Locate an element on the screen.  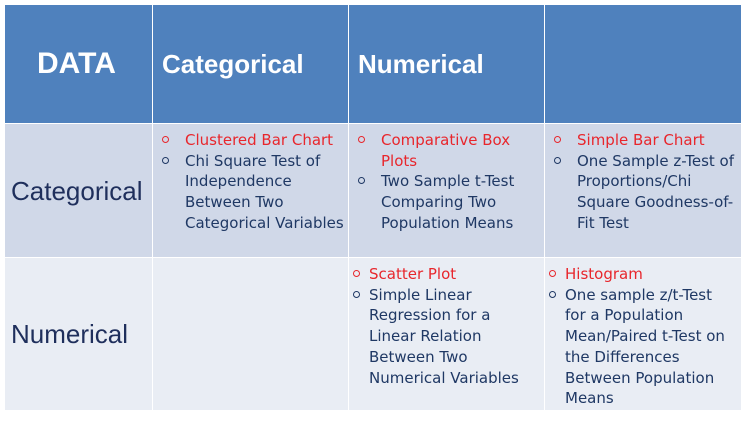
header-col-categorical: Categorical is located at coordinates (250, 64).